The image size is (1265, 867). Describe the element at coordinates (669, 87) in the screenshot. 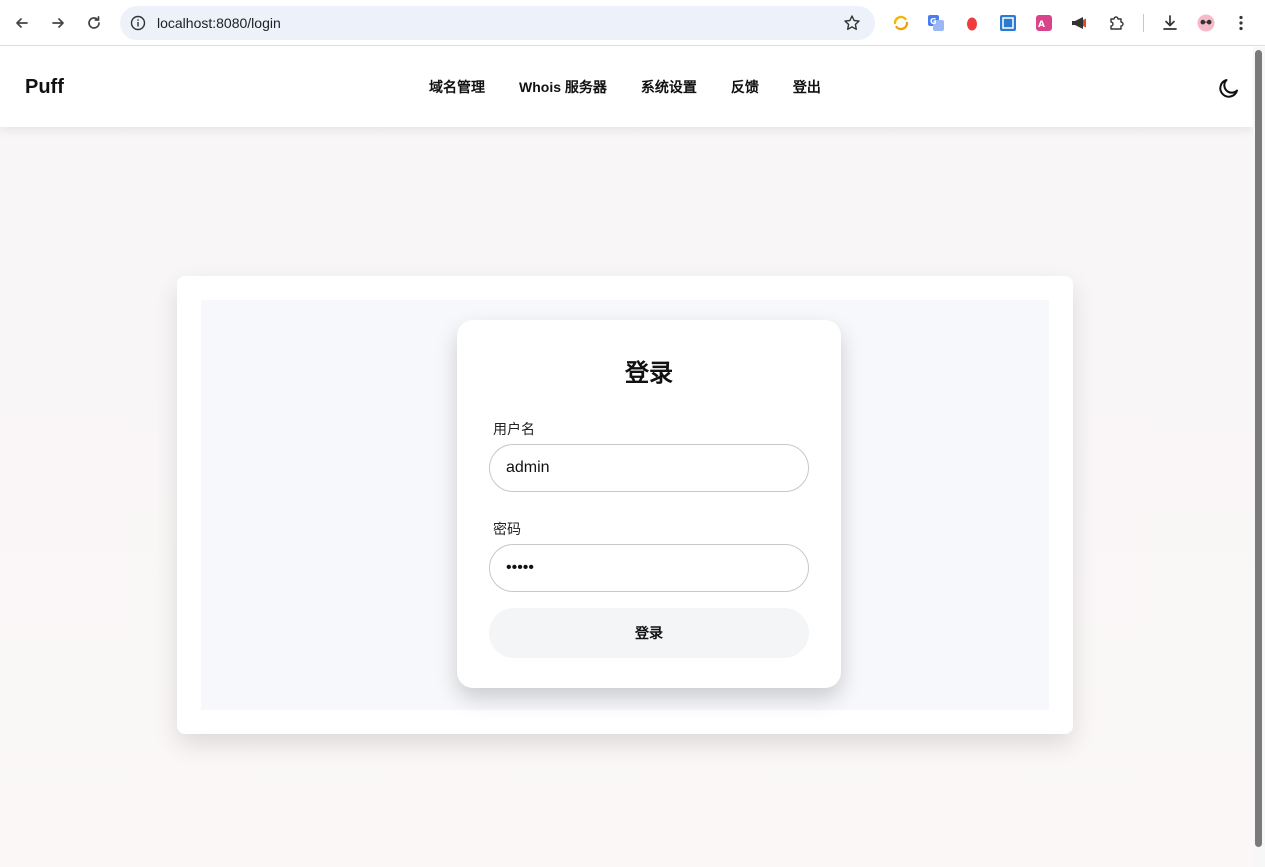

I see `nav-system-settings: 系统设置` at that location.